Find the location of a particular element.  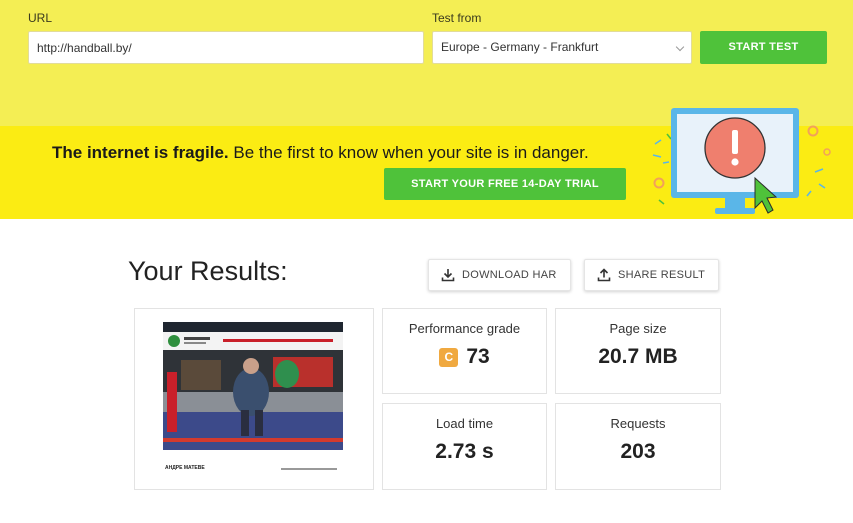

url-input is located at coordinates (226, 47).